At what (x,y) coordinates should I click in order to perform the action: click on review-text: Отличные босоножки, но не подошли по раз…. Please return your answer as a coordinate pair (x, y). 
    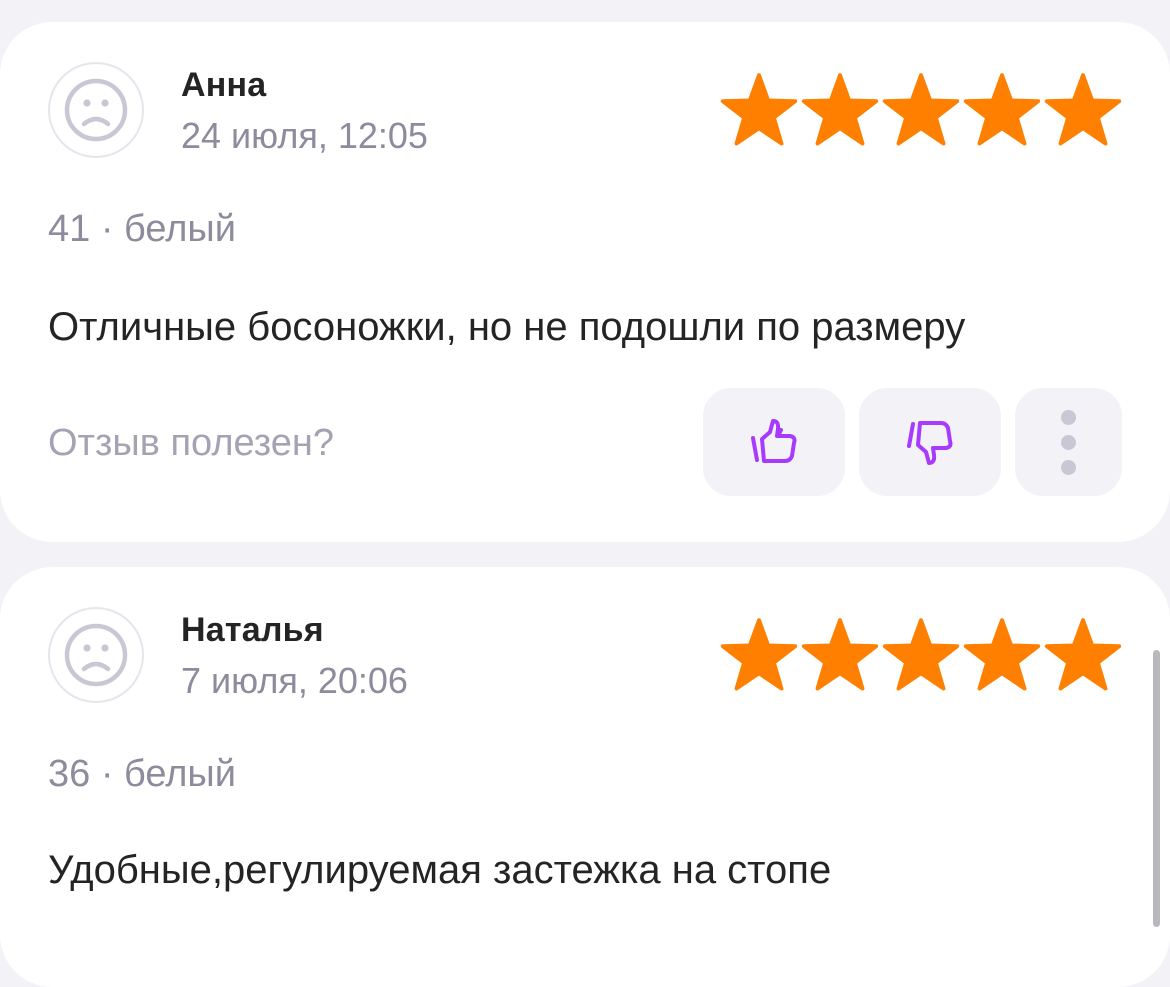
    Looking at the image, I should click on (507, 327).